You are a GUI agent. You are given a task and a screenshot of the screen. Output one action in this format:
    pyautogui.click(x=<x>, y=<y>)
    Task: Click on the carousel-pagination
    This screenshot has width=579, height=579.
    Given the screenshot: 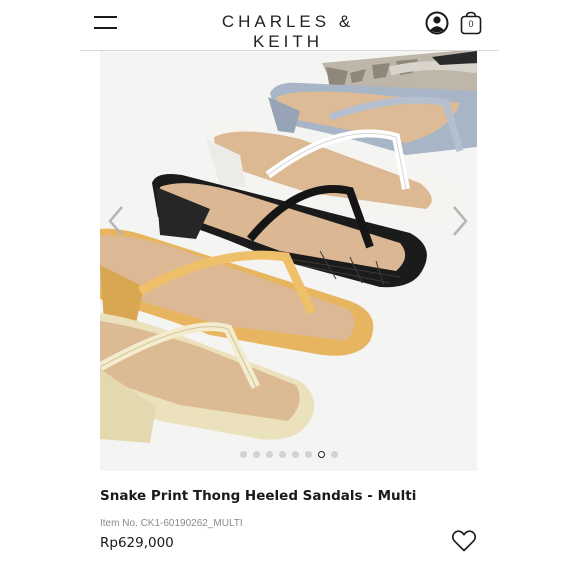 What is the action you would take?
    pyautogui.click(x=288, y=456)
    